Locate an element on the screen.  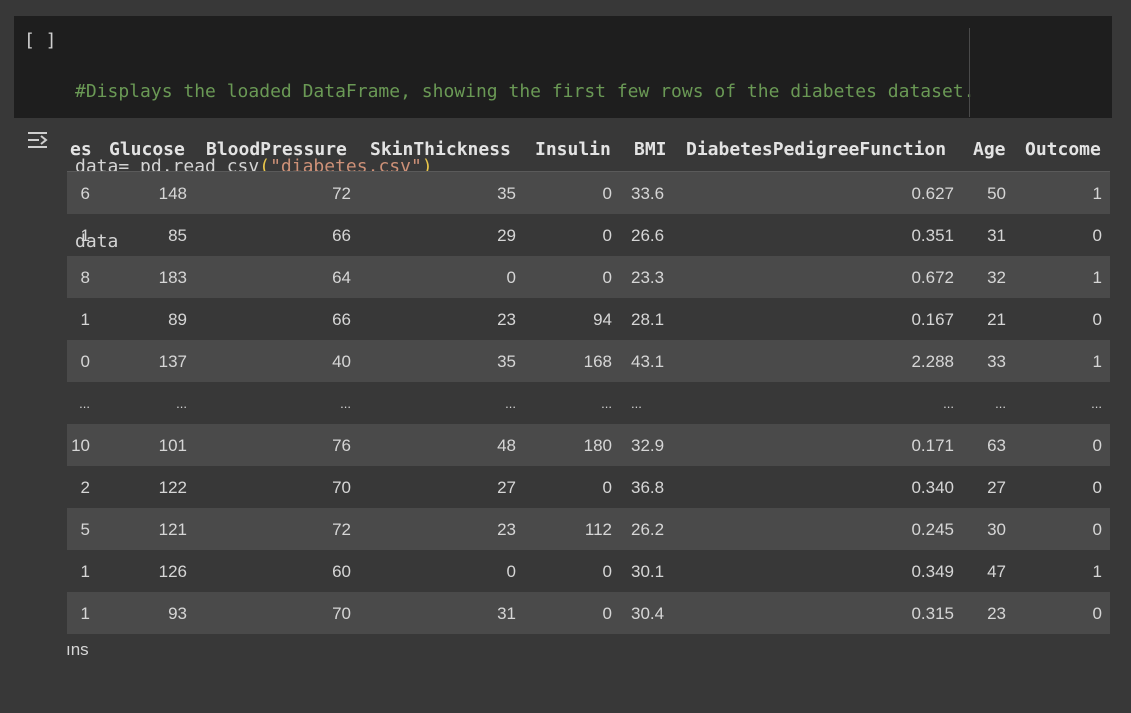
table-cell: 85 is located at coordinates (177, 235).